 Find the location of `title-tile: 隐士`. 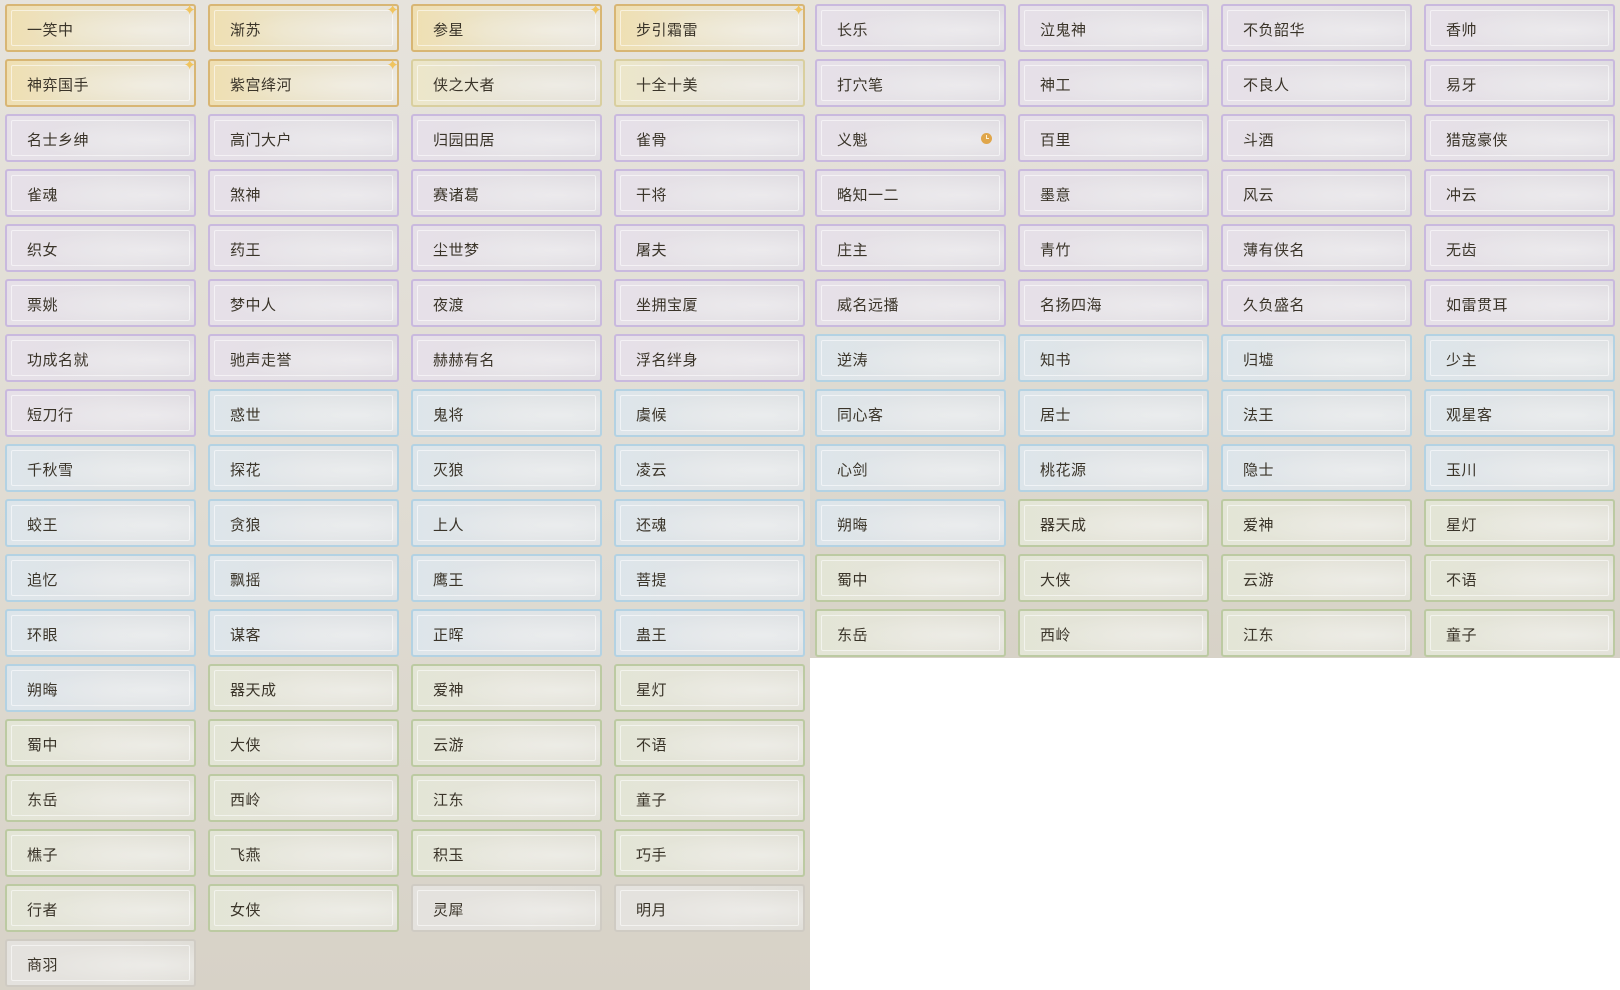

title-tile: 隐士 is located at coordinates (1316, 468).